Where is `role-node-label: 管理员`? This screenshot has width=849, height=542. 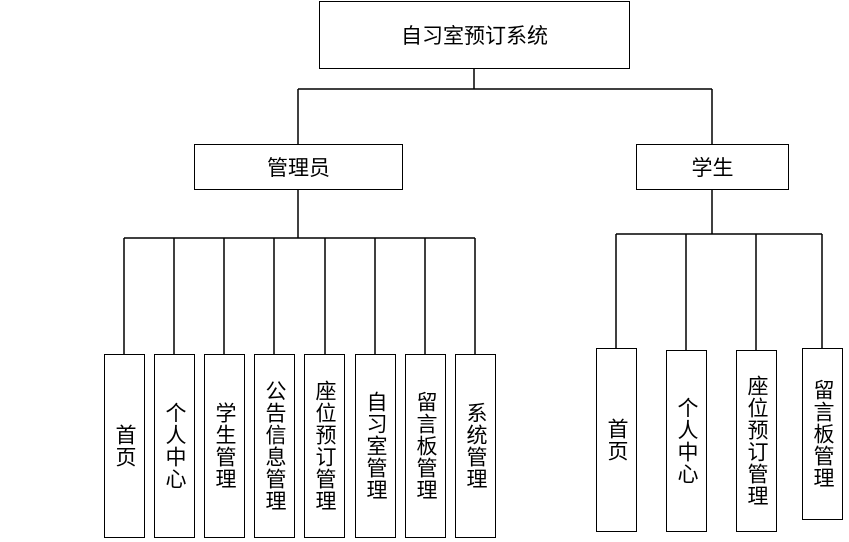
role-node-label: 管理员 is located at coordinates (298, 168).